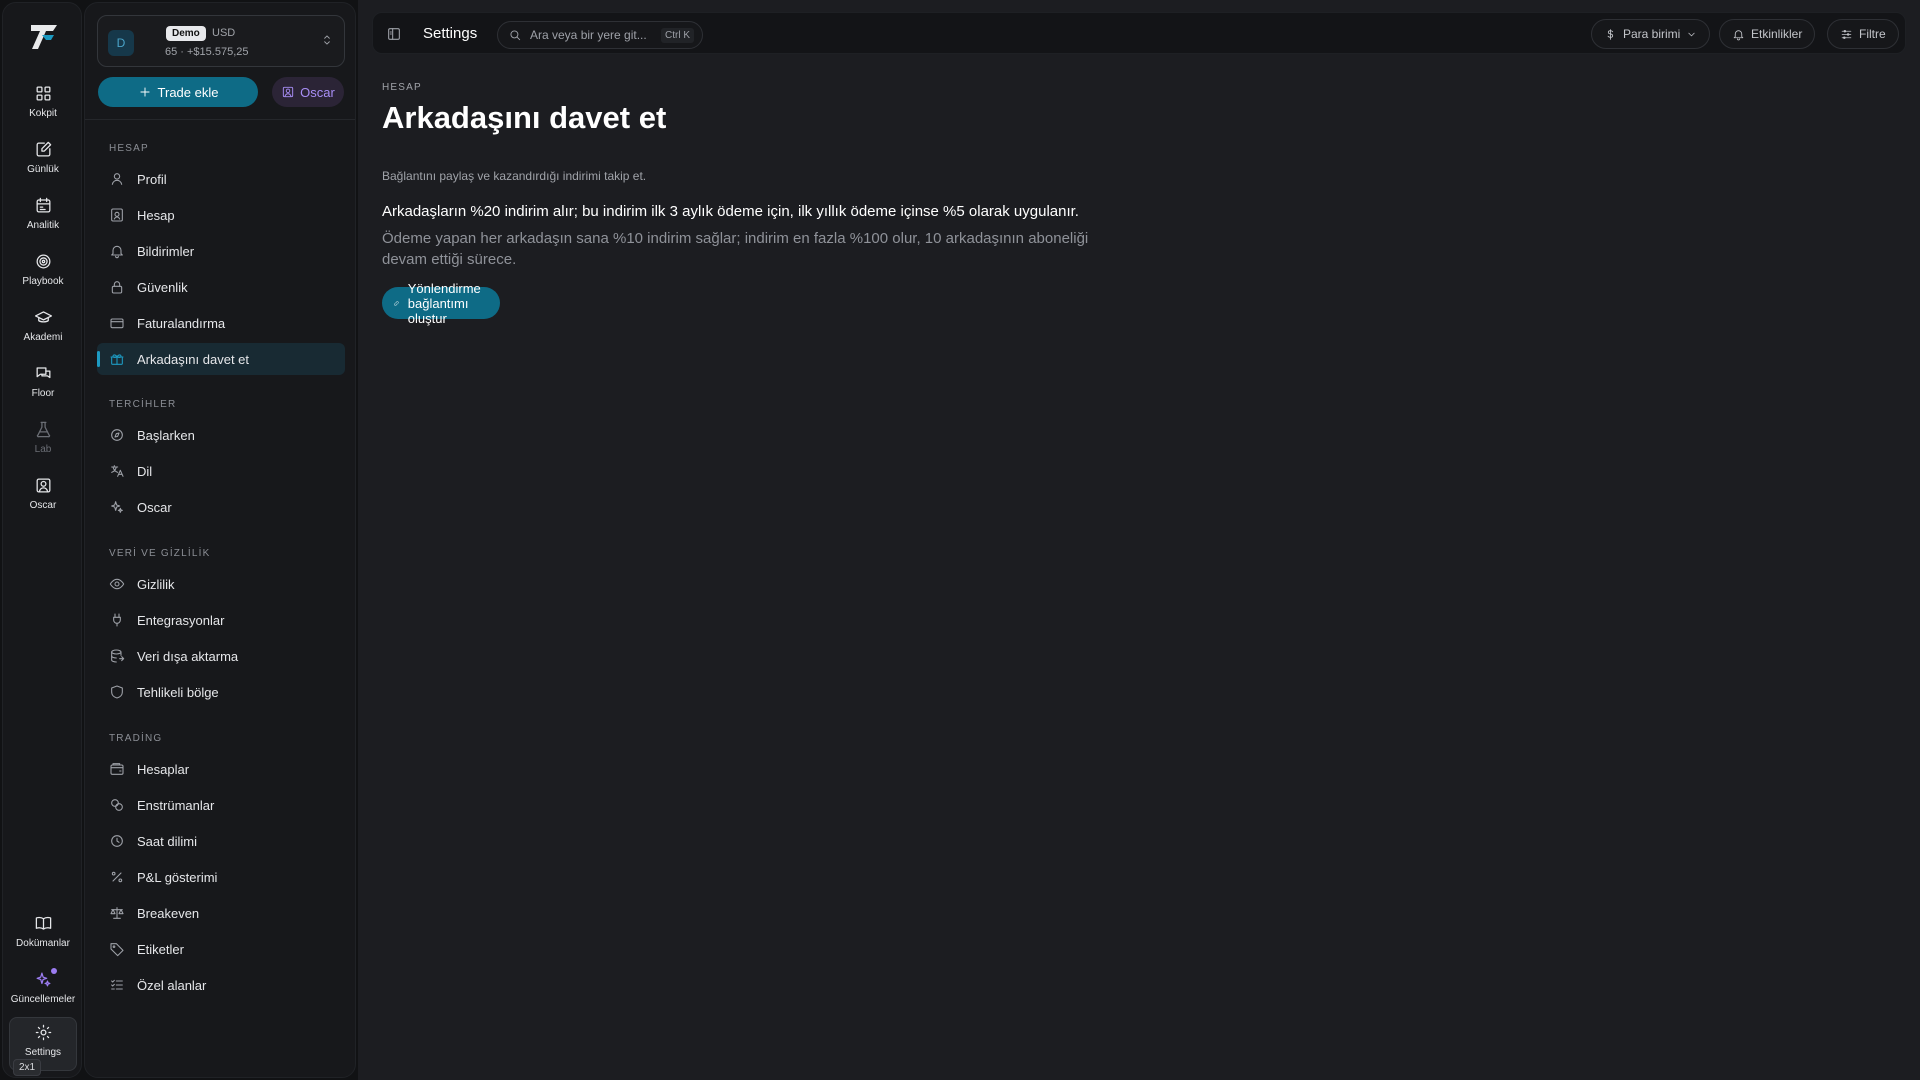 This screenshot has width=1920, height=1080. Describe the element at coordinates (221, 471) in the screenshot. I see `nav-dil: Dil` at that location.